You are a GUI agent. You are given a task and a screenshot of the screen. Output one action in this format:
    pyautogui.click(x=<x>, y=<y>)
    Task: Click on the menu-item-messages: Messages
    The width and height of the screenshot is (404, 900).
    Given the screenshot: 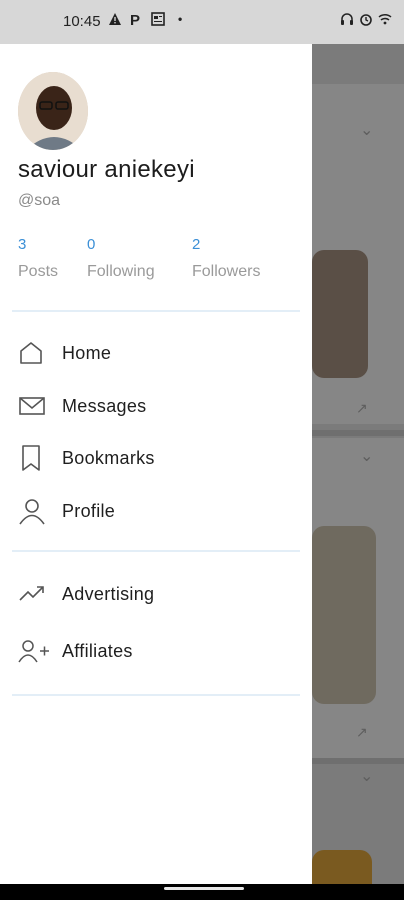 What is the action you would take?
    pyautogui.click(x=158, y=406)
    